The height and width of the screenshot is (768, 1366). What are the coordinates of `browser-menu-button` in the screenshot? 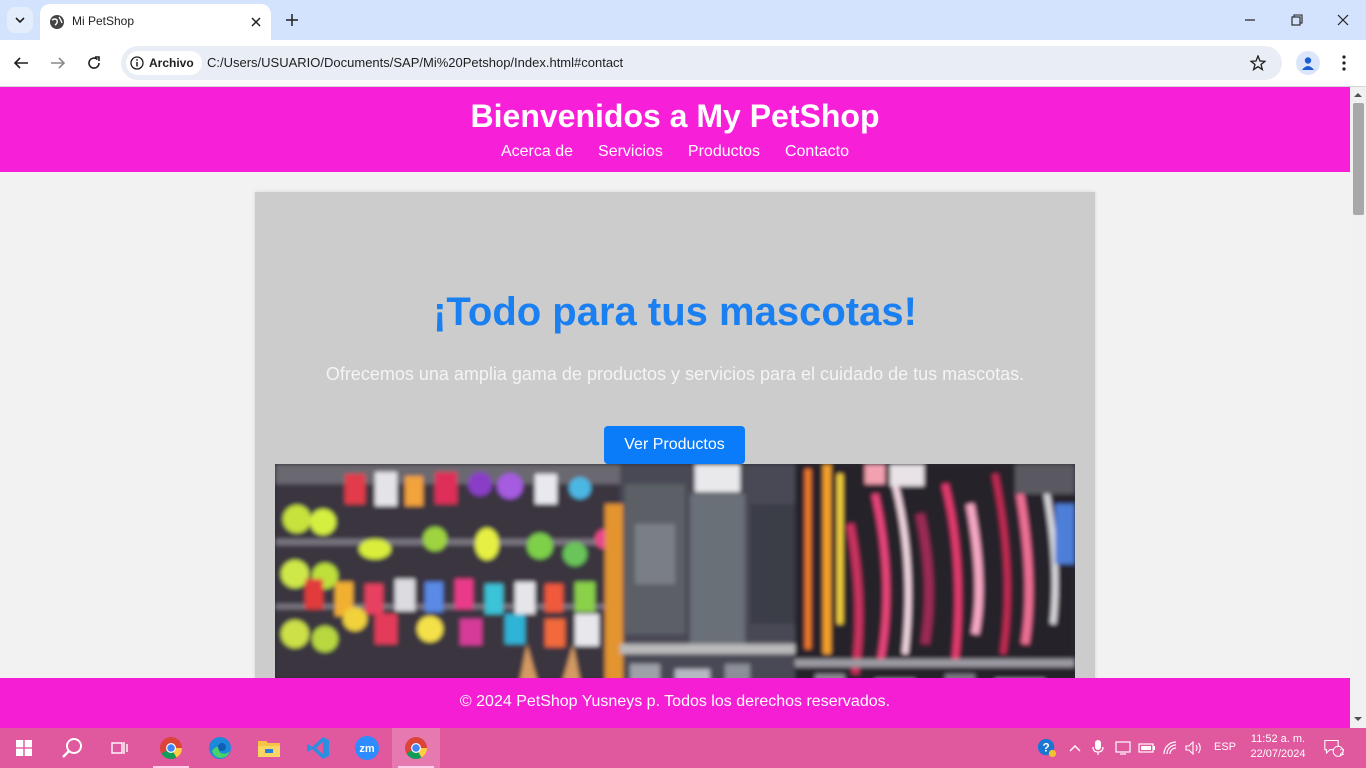 It's located at (1344, 63).